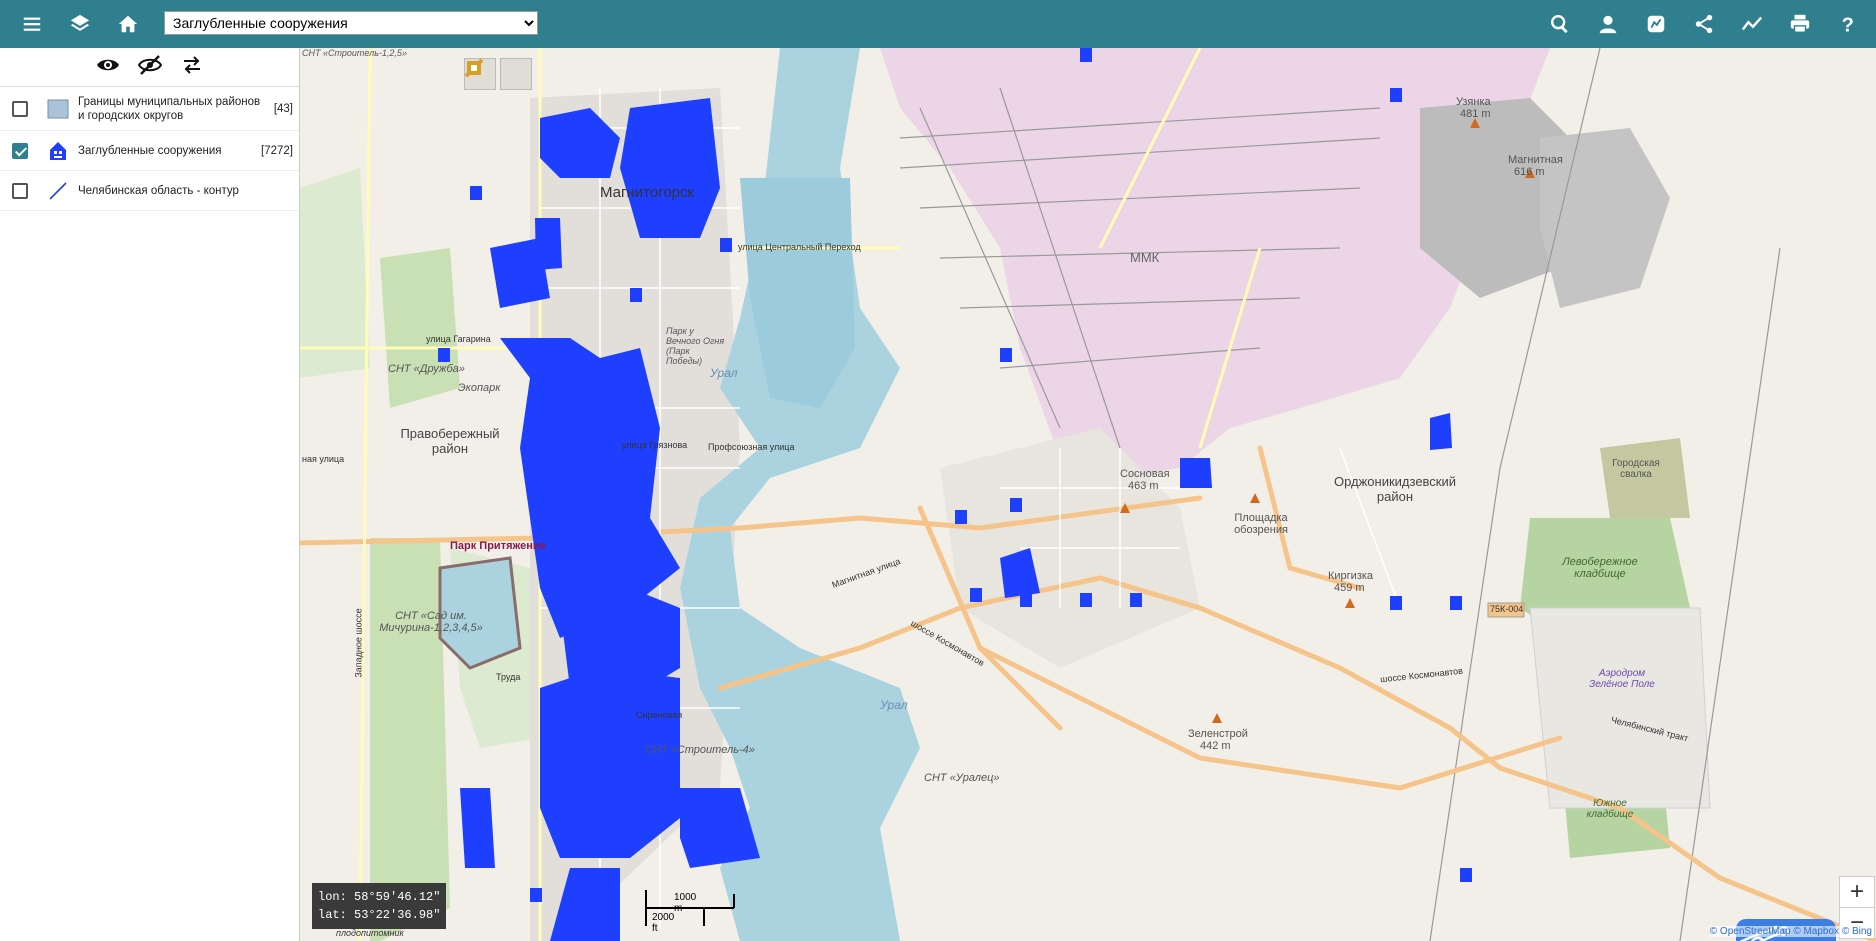 Image resolution: width=1876 pixels, height=941 pixels. Describe the element at coordinates (659, 715) in the screenshot. I see `street-label-sirenevaya: Сиреневая` at that location.